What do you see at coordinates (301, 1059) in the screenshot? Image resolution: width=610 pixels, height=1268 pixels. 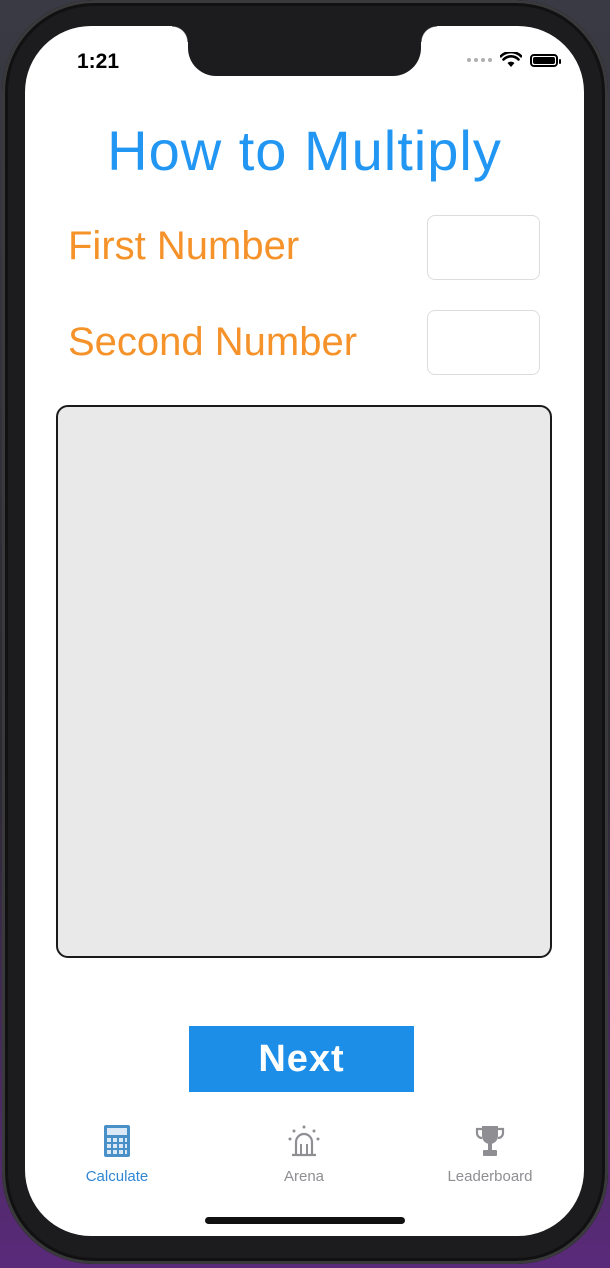 I see `next-button: Next` at bounding box center [301, 1059].